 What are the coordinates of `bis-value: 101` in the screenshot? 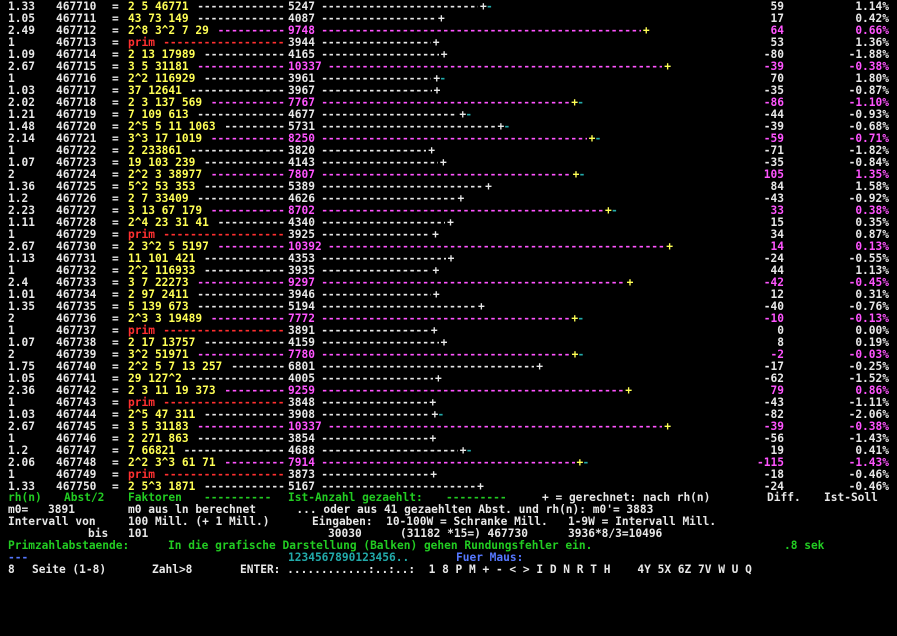 It's located at (138, 533).